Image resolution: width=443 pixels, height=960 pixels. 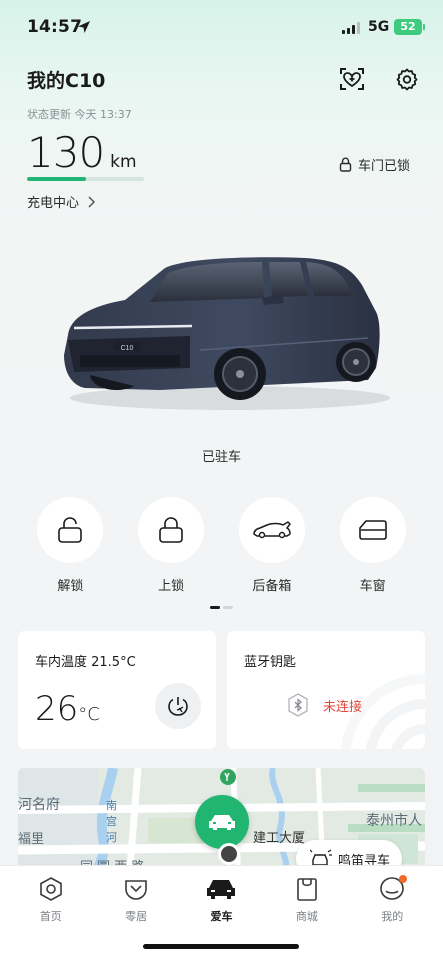 I want to click on car-icon, so click(x=221, y=889).